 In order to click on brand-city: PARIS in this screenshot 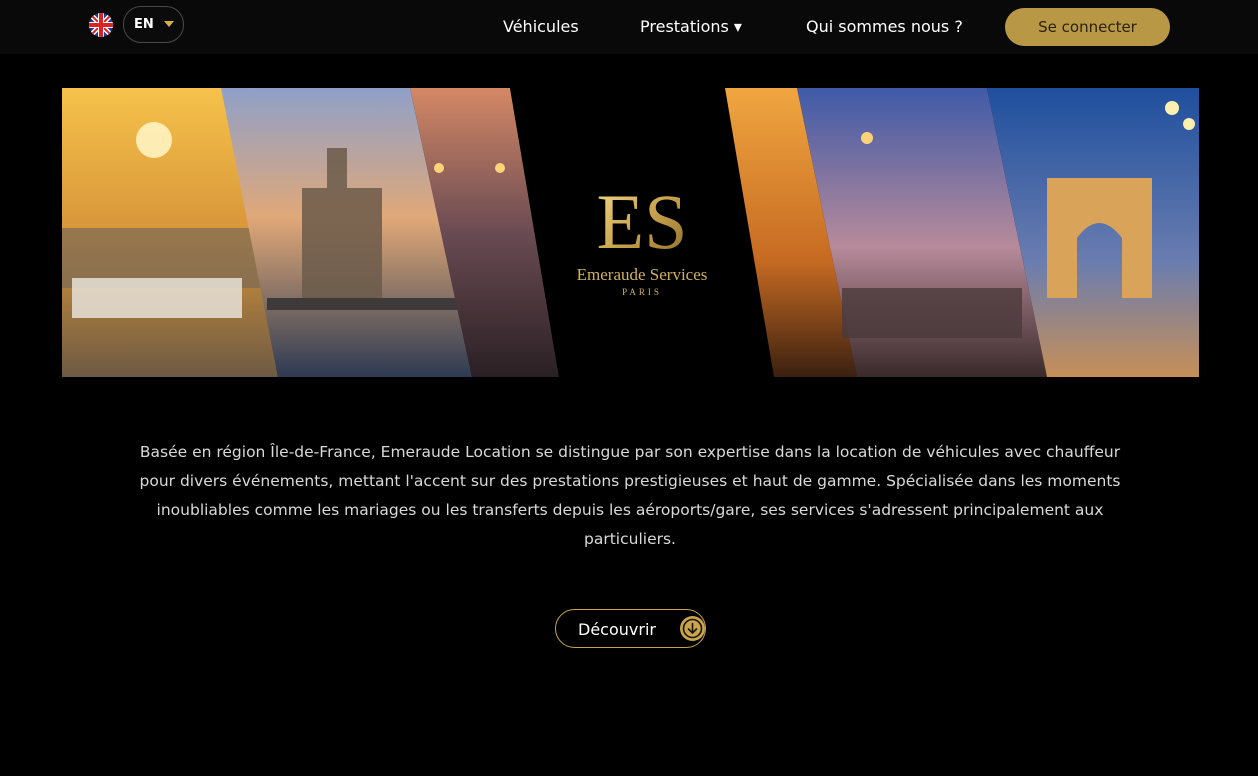, I will do `click(642, 292)`.